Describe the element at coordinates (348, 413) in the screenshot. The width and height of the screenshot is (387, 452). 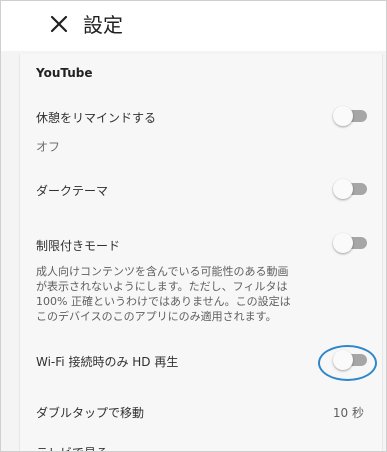
I see `double-tap-value: 10 秒` at that location.